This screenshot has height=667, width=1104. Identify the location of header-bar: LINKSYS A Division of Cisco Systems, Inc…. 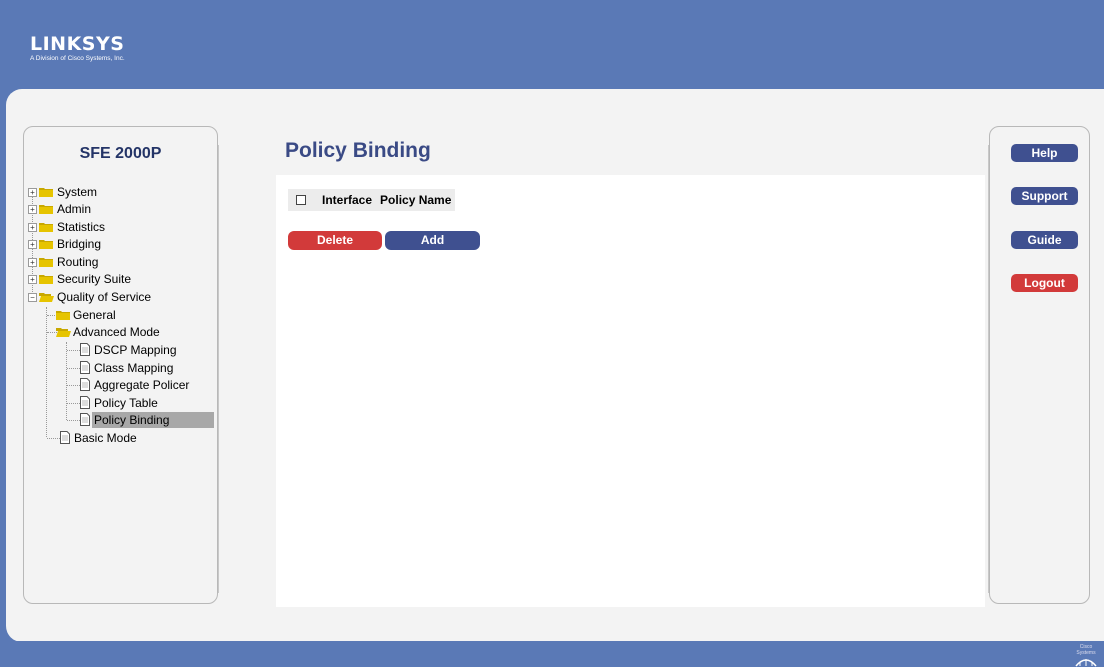
(552, 45).